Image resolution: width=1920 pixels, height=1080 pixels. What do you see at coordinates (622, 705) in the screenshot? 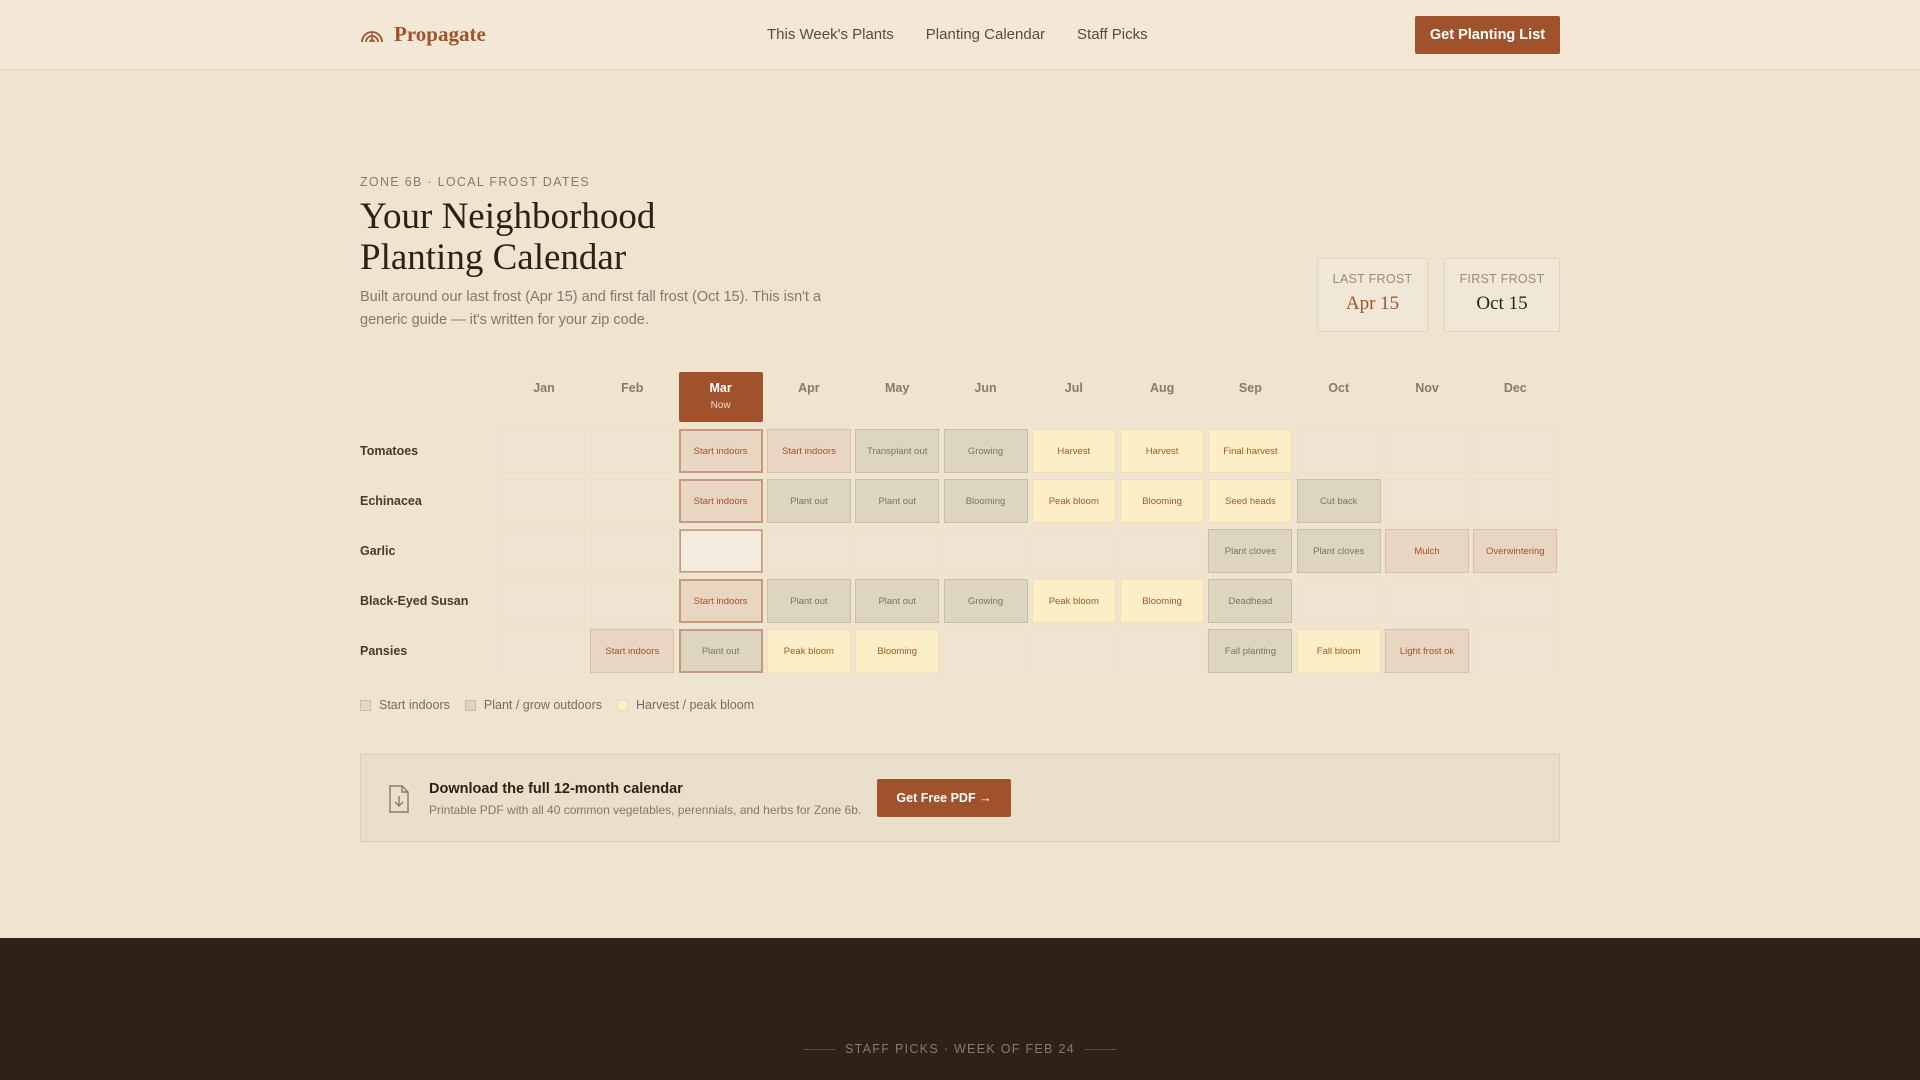
I see `legend-swatch-harvest` at bounding box center [622, 705].